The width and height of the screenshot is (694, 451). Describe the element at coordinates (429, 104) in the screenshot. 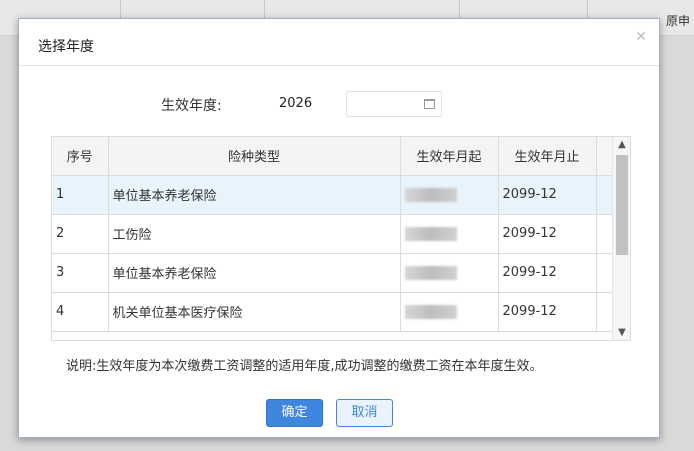

I see `calendar-icon` at that location.